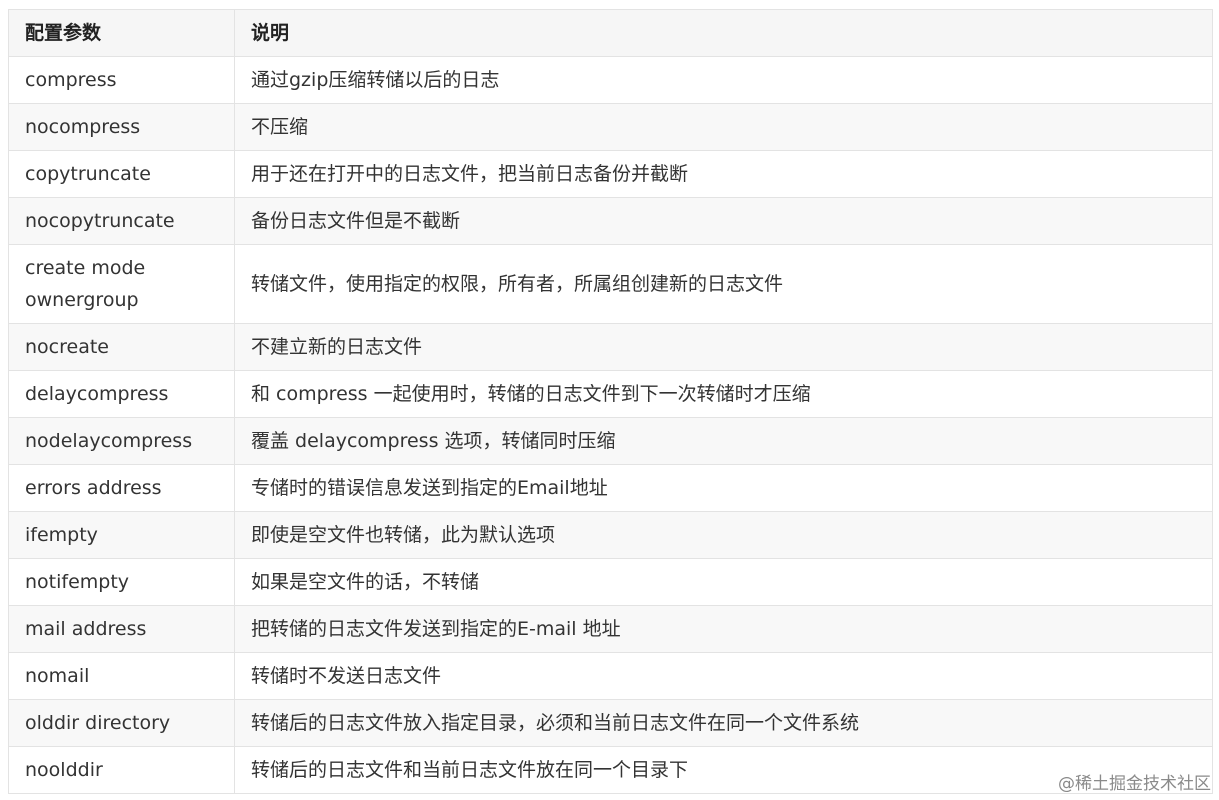  Describe the element at coordinates (723, 347) in the screenshot. I see `desc-cell: 不建立新的日志文件` at that location.